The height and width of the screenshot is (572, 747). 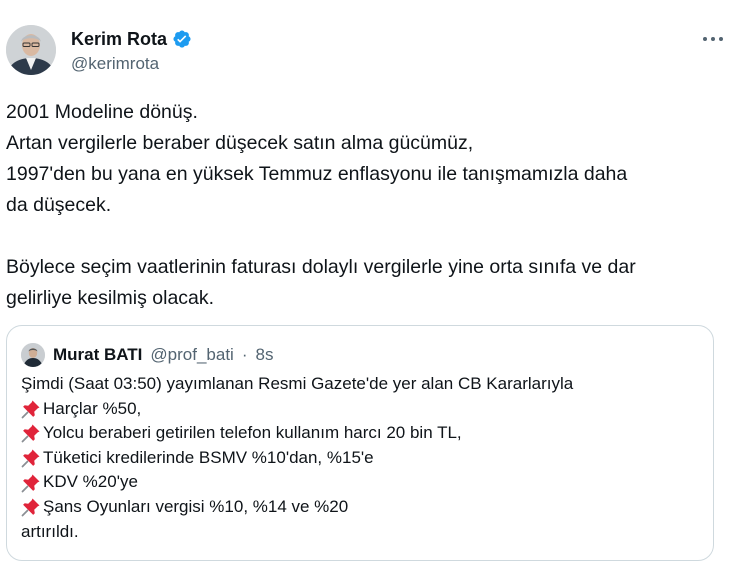 What do you see at coordinates (264, 354) in the screenshot?
I see `quoted-tweet-time: 8s` at bounding box center [264, 354].